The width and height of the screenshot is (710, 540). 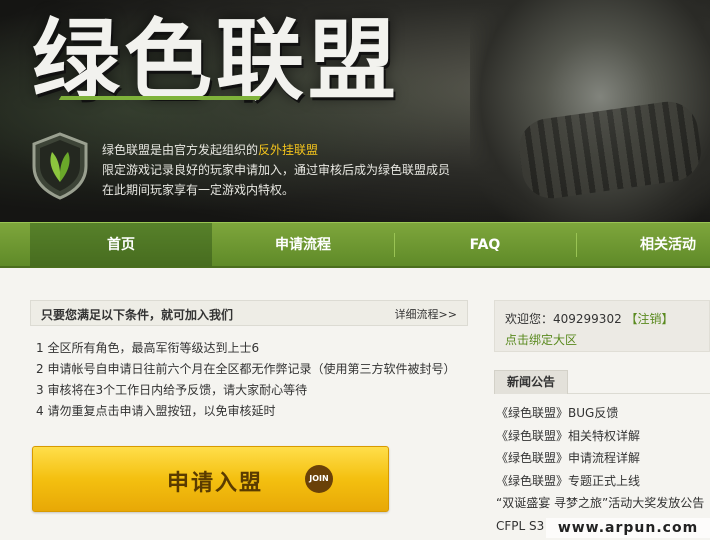 What do you see at coordinates (645, 245) in the screenshot?
I see `nav-activities: 相关活动` at bounding box center [645, 245].